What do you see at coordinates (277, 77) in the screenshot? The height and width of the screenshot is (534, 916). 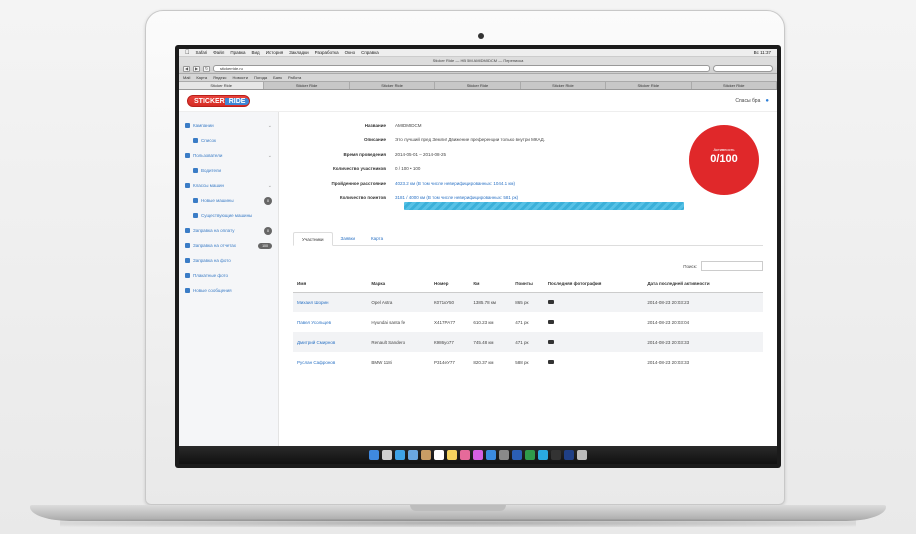 I see `bookmark-item: Банк` at bounding box center [277, 77].